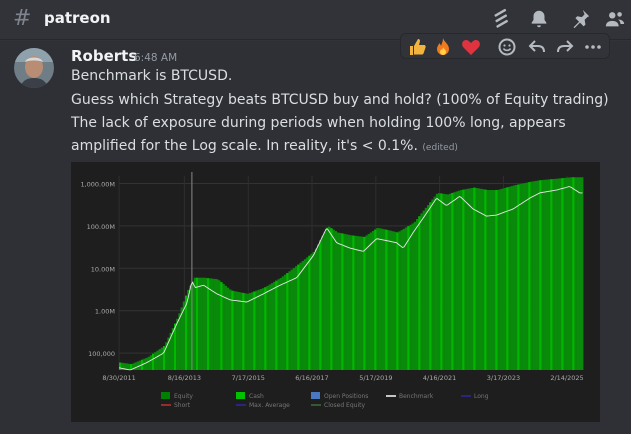 The height and width of the screenshot is (434, 631). What do you see at coordinates (471, 47) in the screenshot?
I see `heart-reaction-button` at bounding box center [471, 47].